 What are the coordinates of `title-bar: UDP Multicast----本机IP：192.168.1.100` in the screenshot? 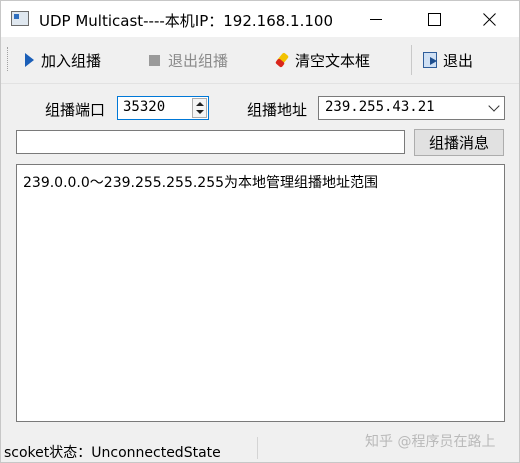 It's located at (260, 19).